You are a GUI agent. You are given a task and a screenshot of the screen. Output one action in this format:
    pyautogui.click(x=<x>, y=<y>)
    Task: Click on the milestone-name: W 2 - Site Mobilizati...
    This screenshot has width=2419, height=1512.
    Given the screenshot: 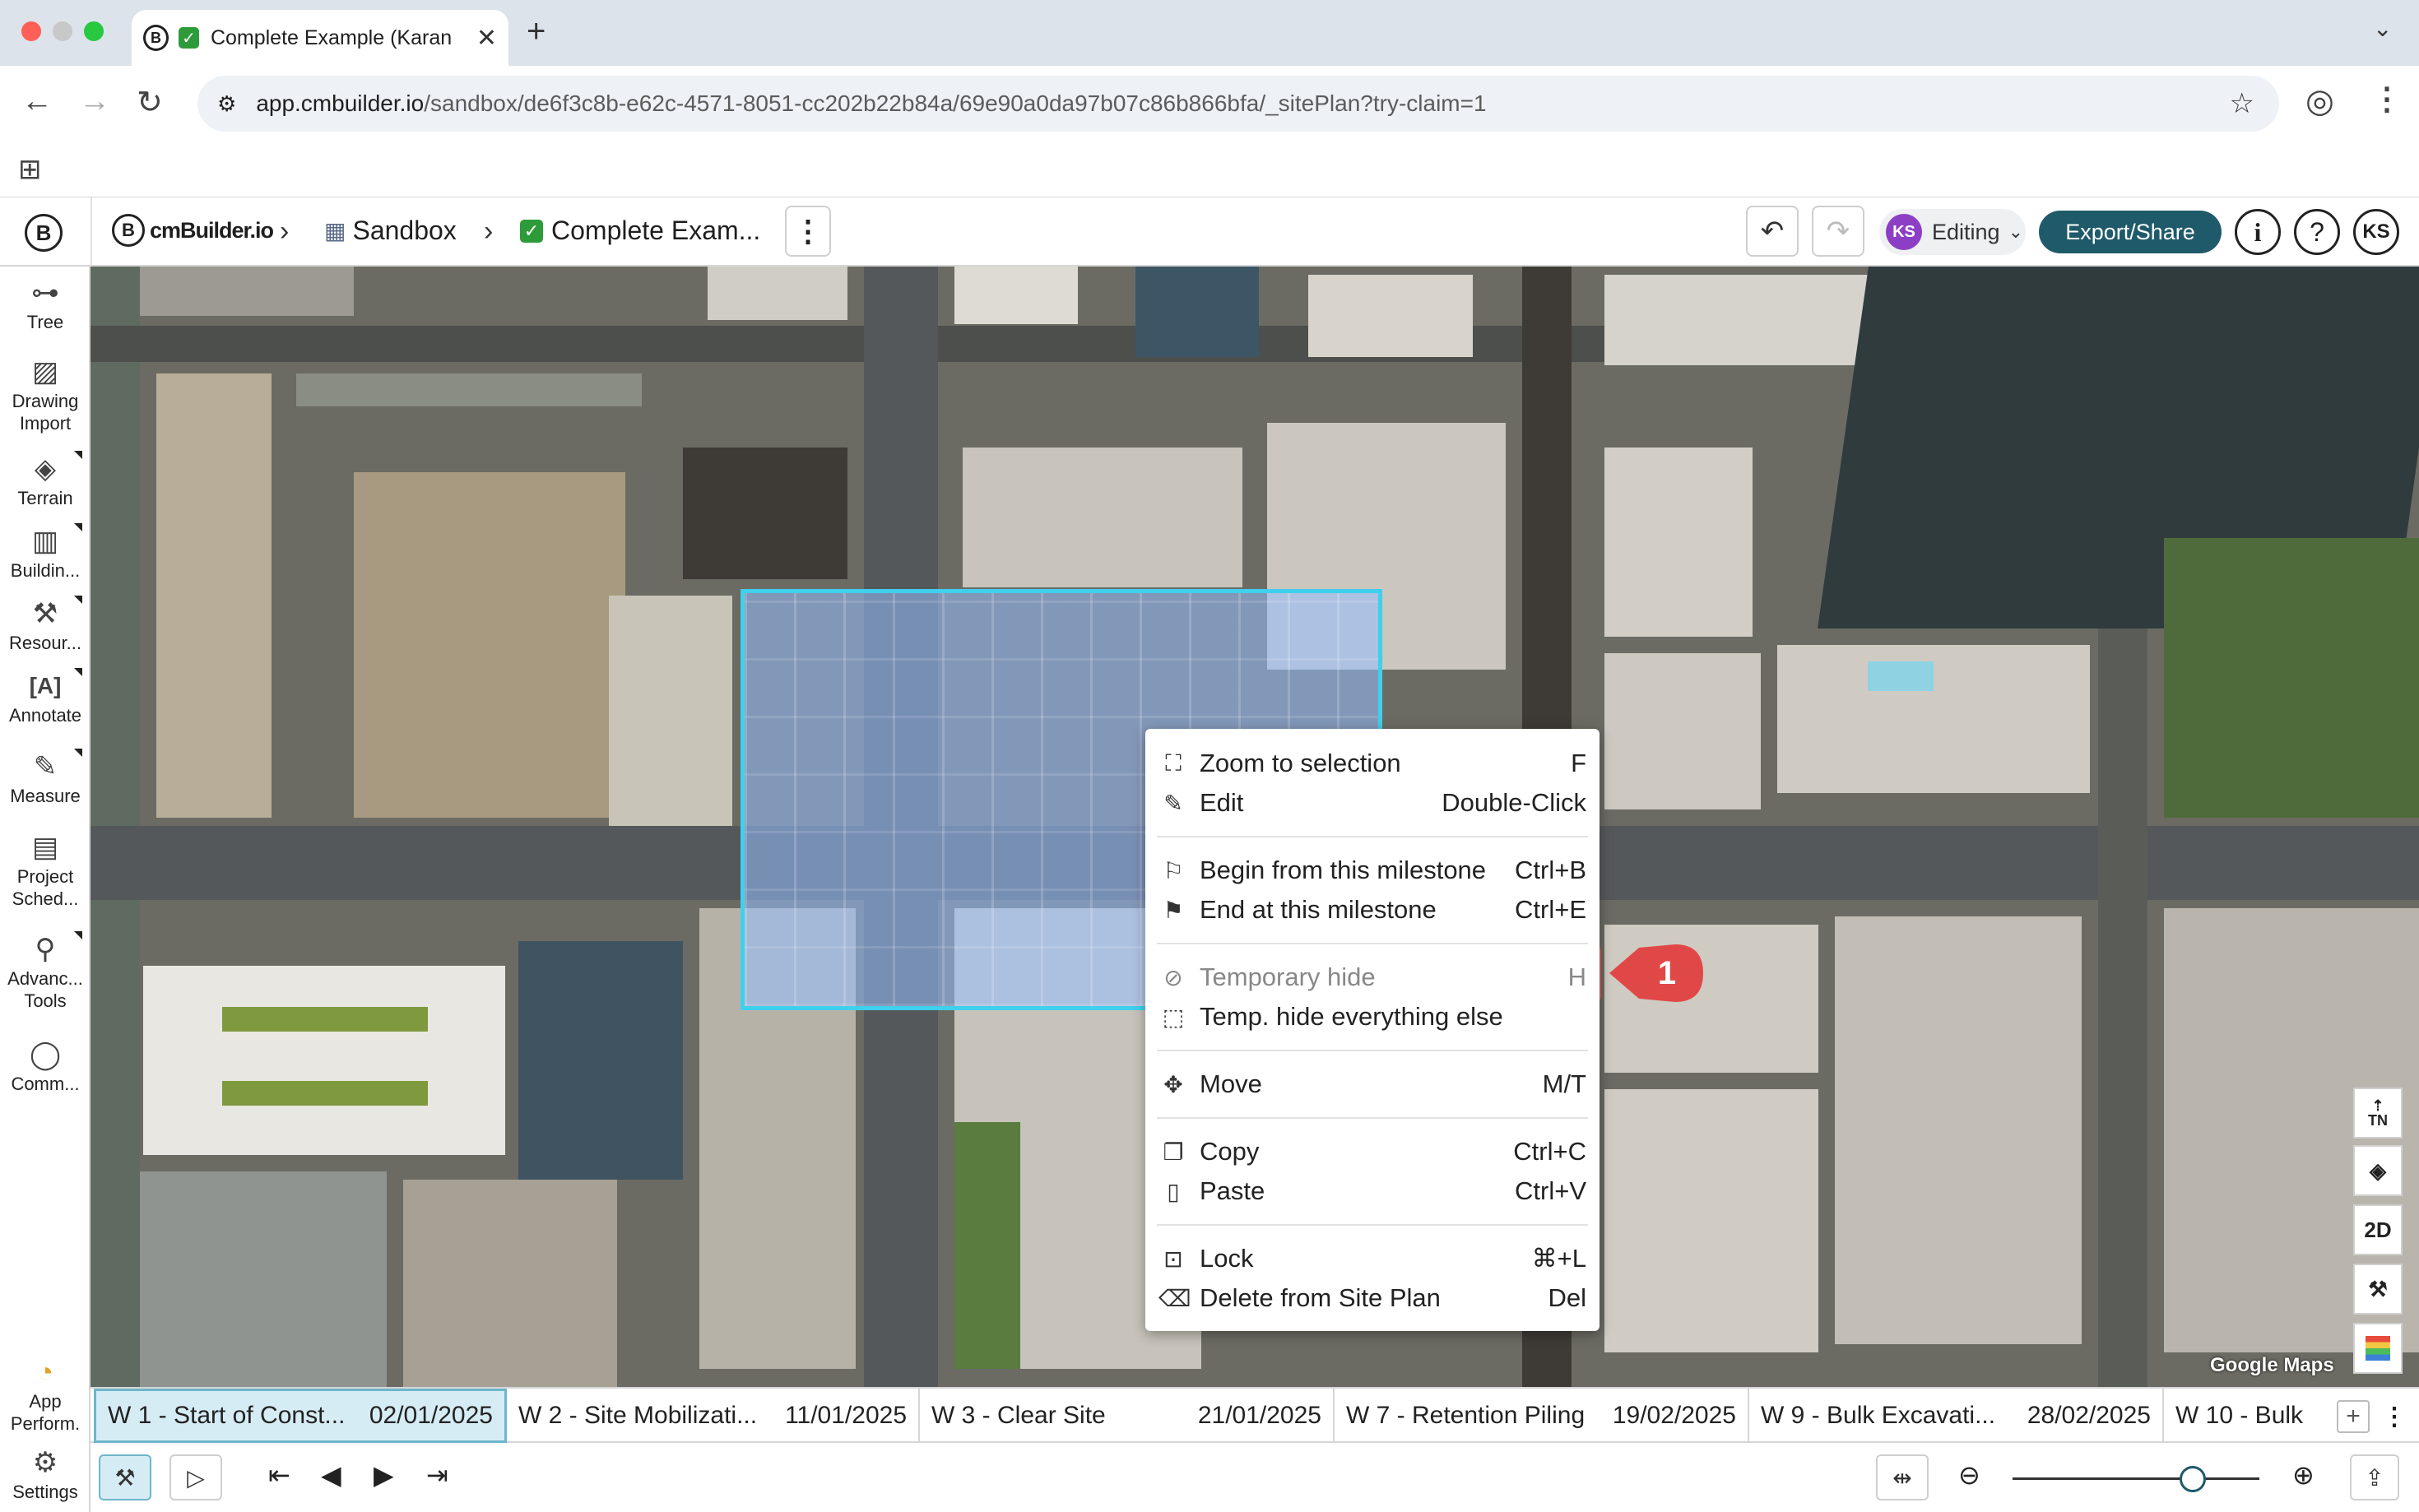 What is the action you would take?
    pyautogui.click(x=638, y=1415)
    